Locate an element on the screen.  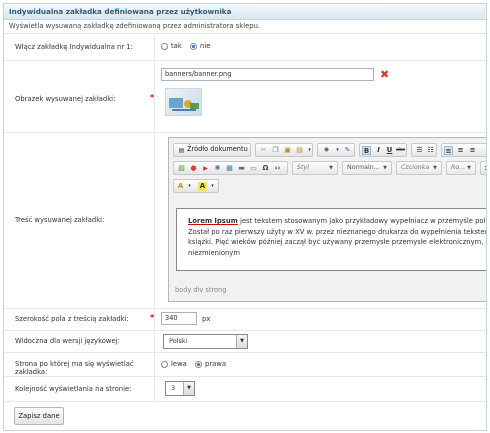
enable-no-label: nie is located at coordinates (205, 46).